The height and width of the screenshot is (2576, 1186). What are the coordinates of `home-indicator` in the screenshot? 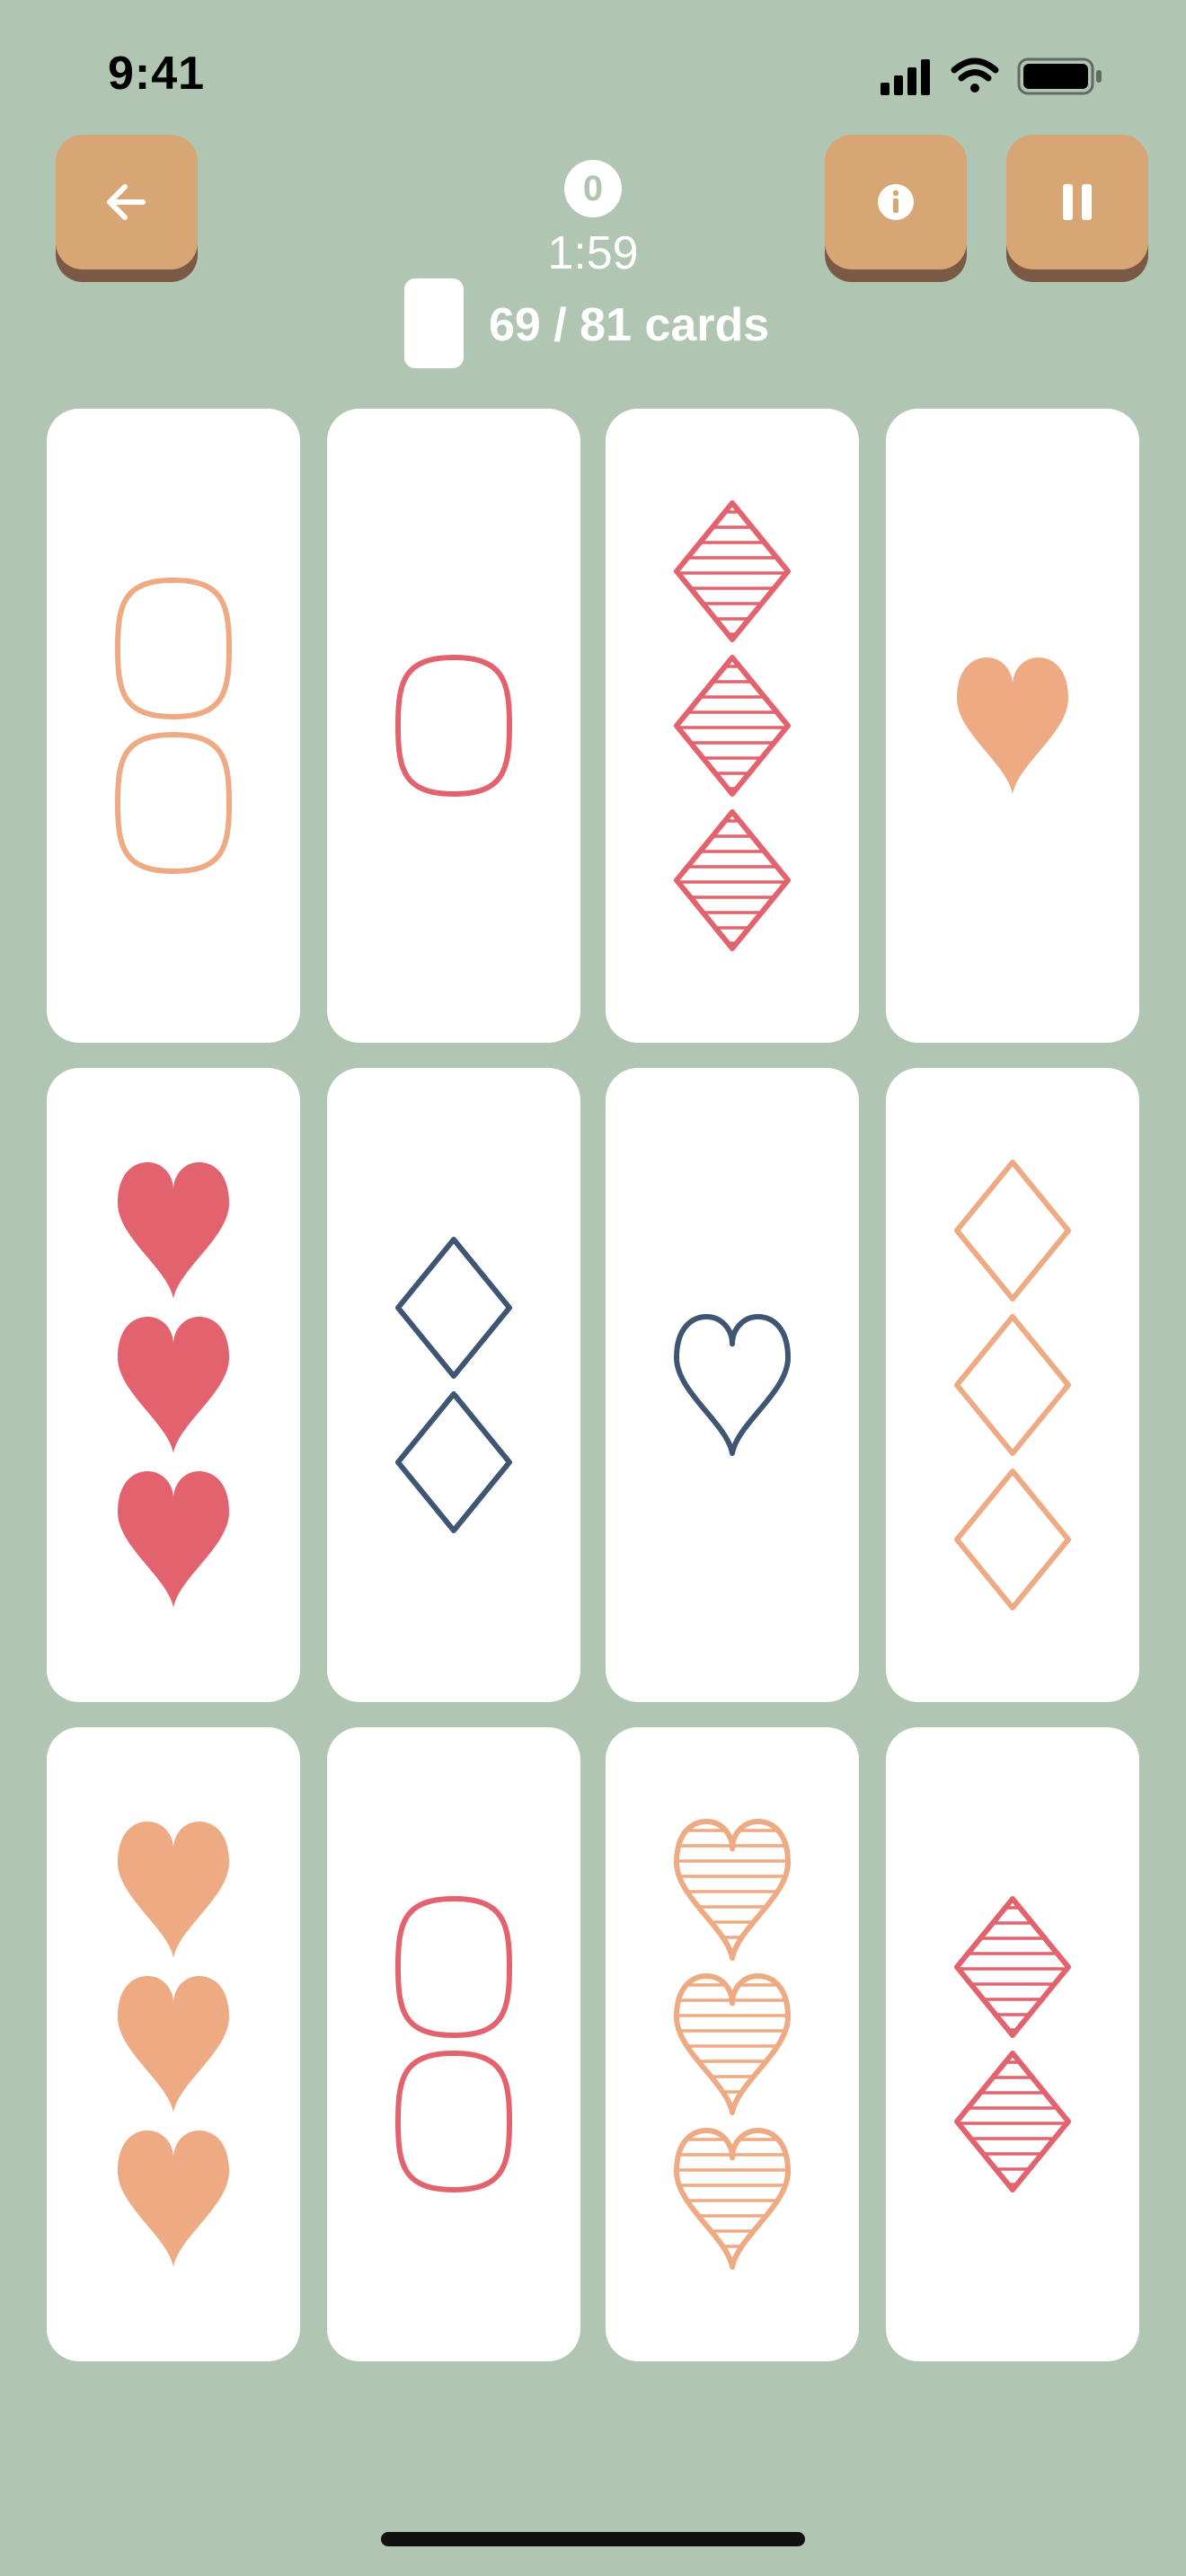 It's located at (593, 2539).